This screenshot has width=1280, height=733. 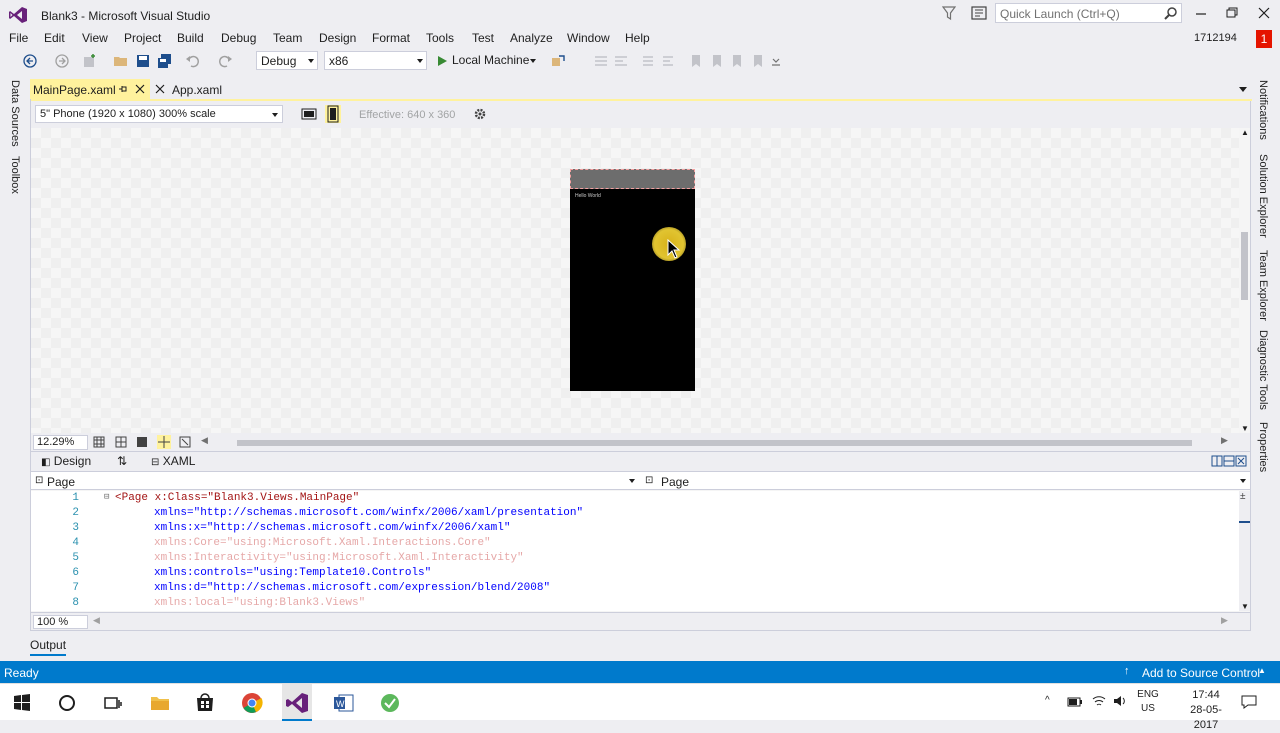 What do you see at coordinates (637, 38) in the screenshot?
I see `menu-help: Help` at bounding box center [637, 38].